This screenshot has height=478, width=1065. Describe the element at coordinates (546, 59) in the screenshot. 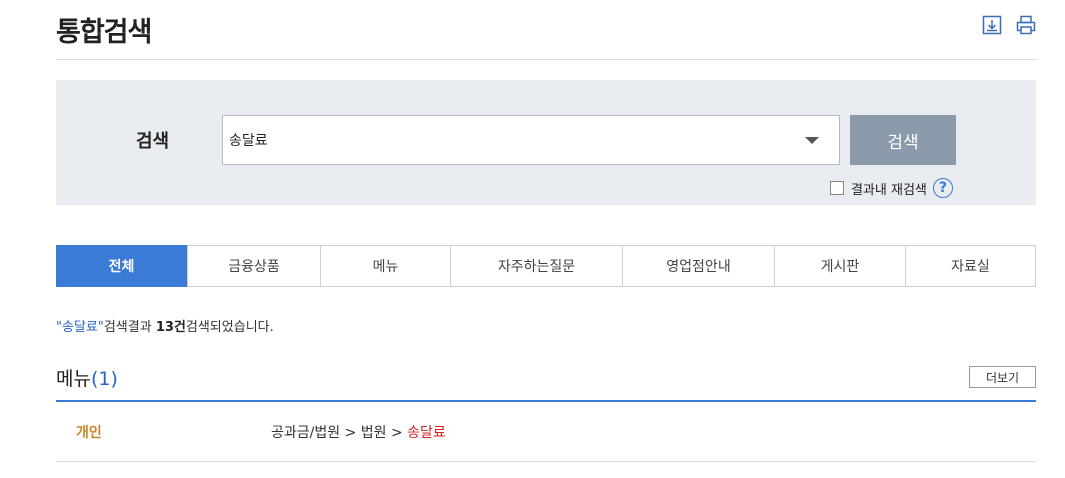

I see `title-divider` at that location.